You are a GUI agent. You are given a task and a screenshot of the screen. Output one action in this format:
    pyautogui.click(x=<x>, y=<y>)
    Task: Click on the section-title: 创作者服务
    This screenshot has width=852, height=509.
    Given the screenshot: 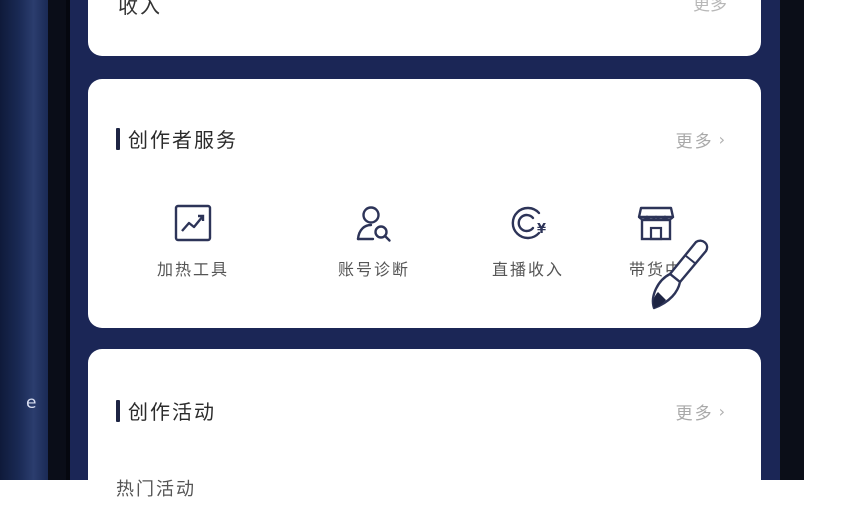 What is the action you would take?
    pyautogui.click(x=177, y=138)
    